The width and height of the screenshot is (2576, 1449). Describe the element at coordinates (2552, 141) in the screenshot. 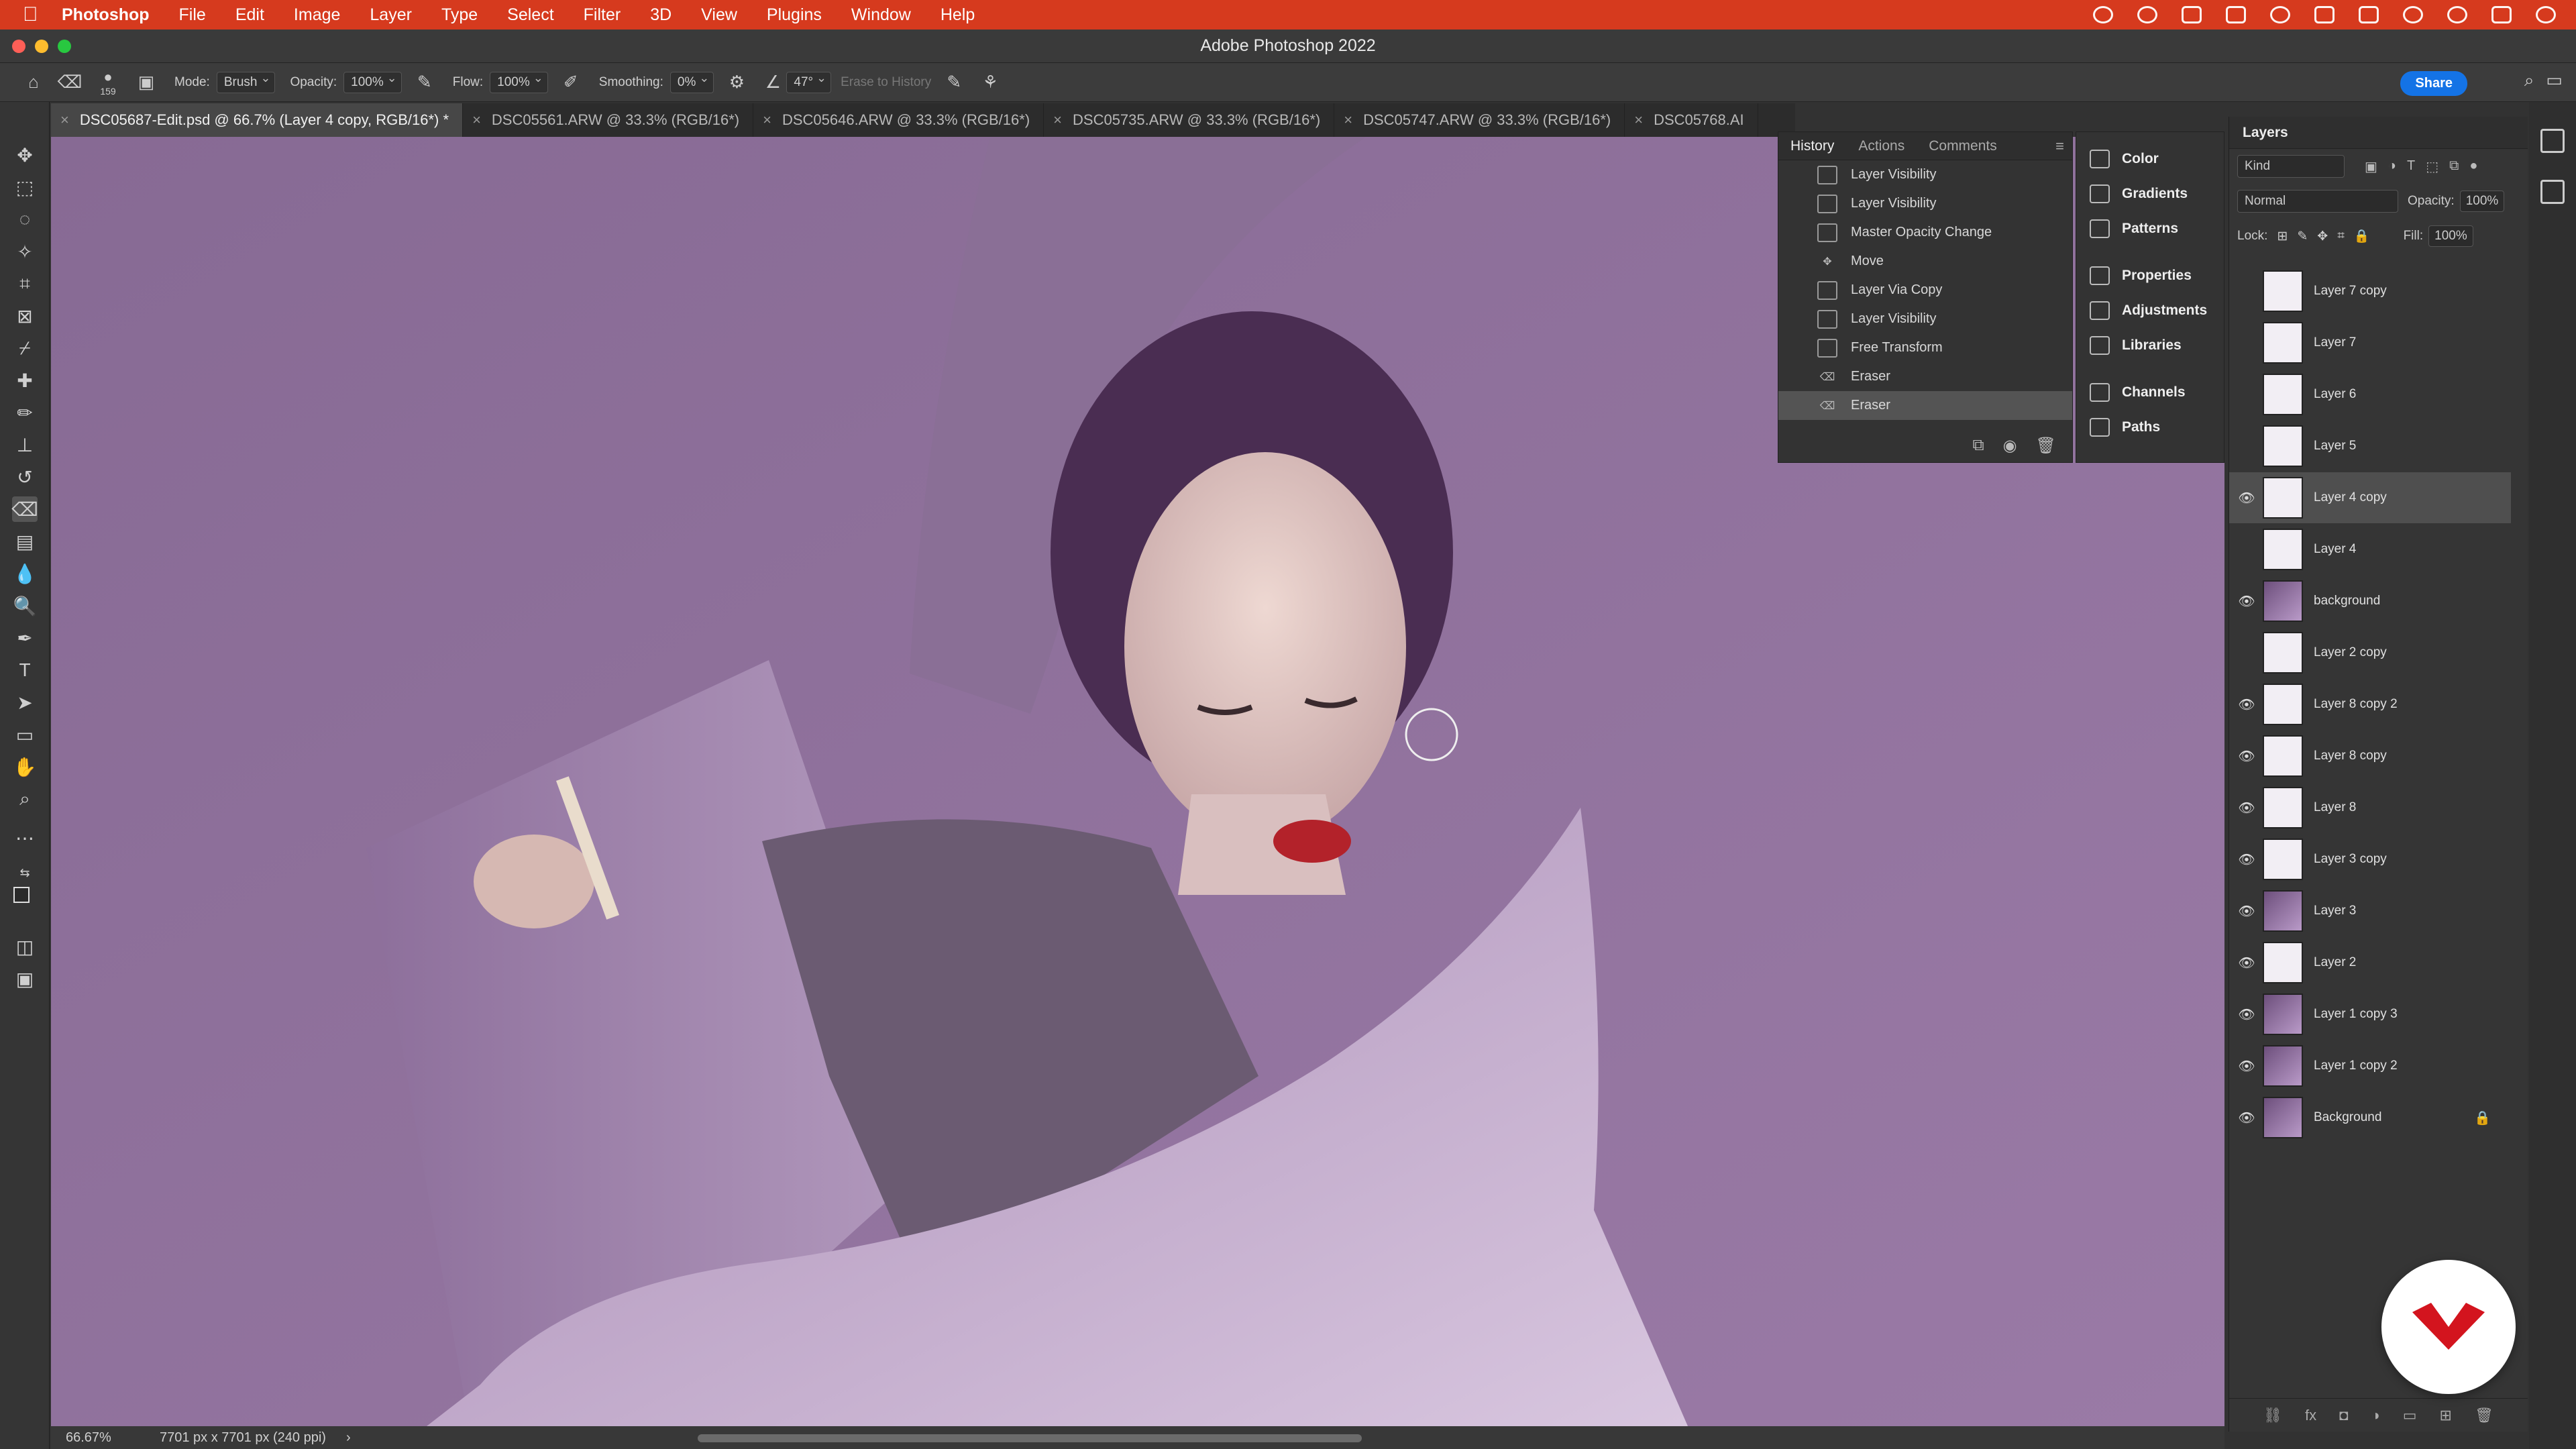

I see `table-panel-icon` at that location.